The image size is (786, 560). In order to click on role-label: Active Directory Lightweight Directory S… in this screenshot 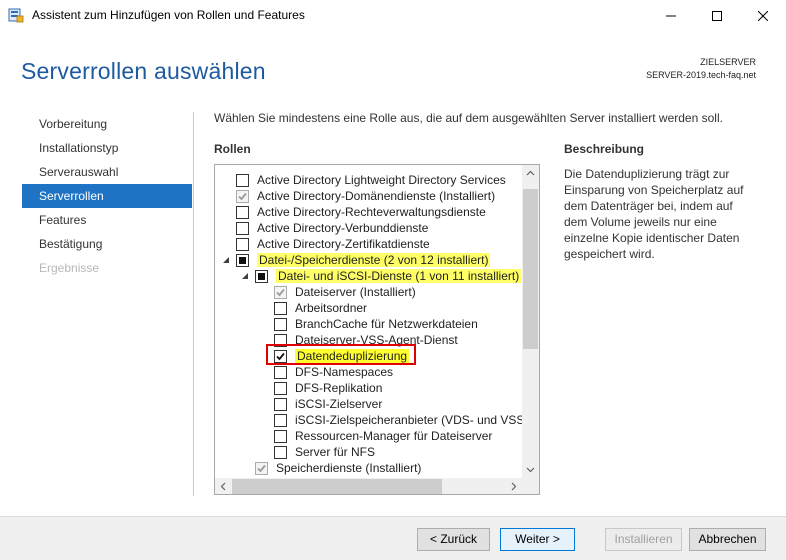, I will do `click(381, 180)`.